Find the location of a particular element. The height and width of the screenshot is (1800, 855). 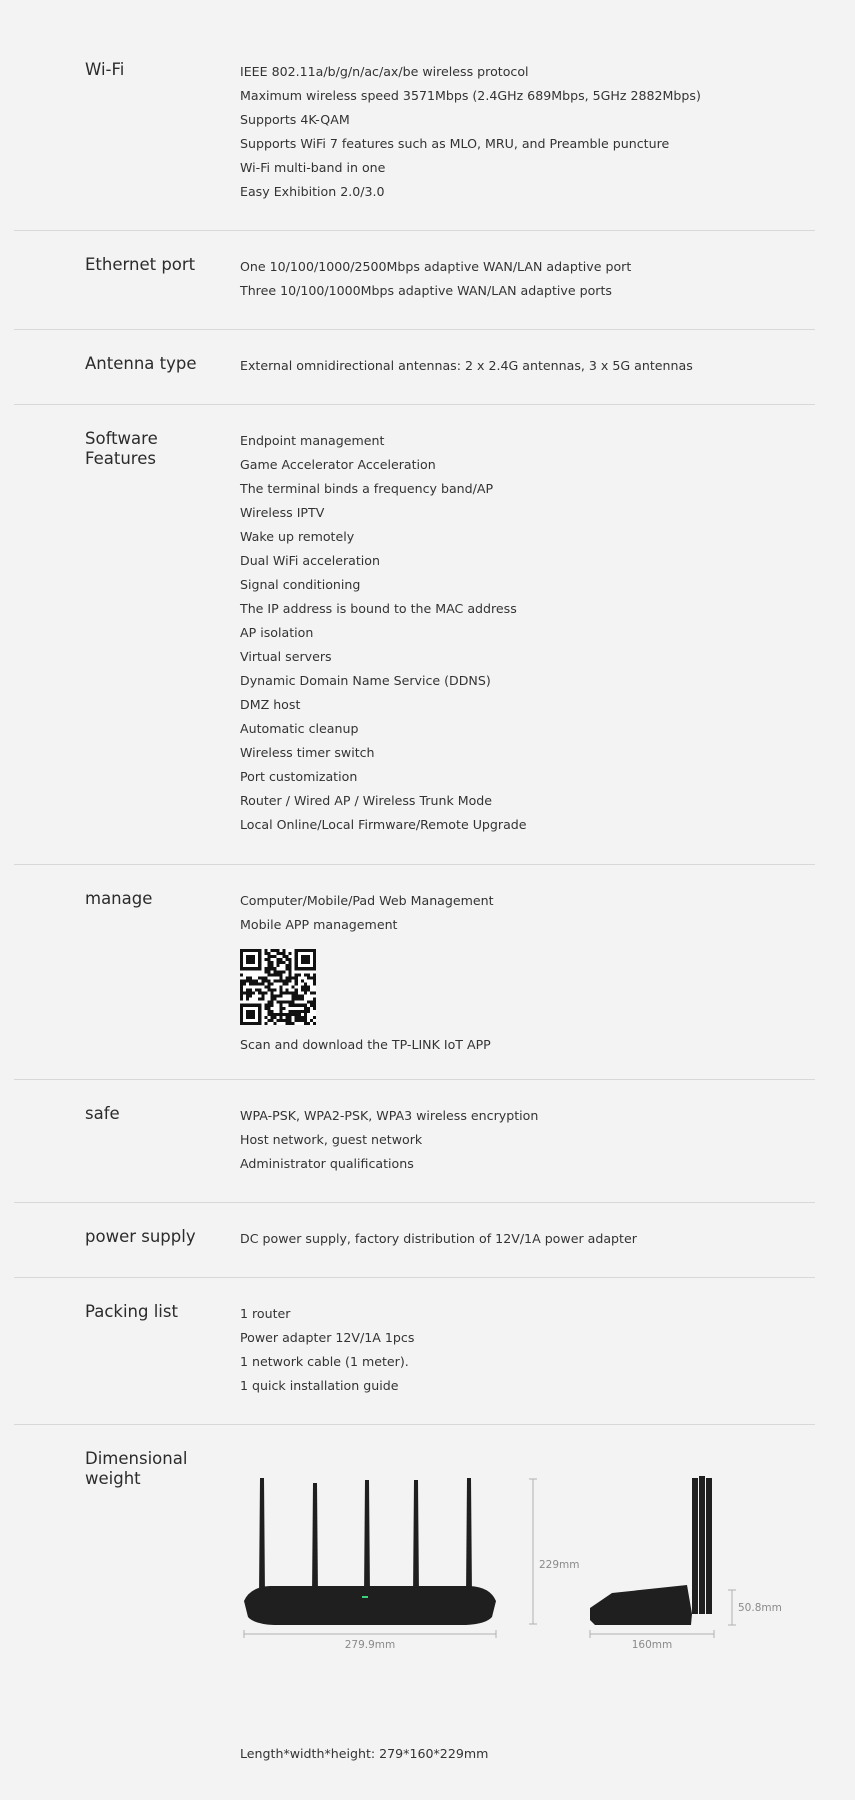

router-front-view is located at coordinates (370, 1551).